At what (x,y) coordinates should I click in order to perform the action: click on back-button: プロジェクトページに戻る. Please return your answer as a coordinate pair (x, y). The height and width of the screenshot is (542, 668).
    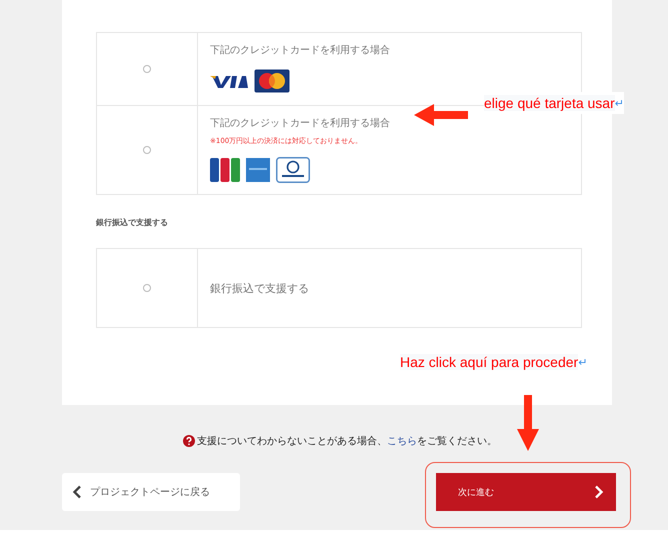
    Looking at the image, I should click on (151, 492).